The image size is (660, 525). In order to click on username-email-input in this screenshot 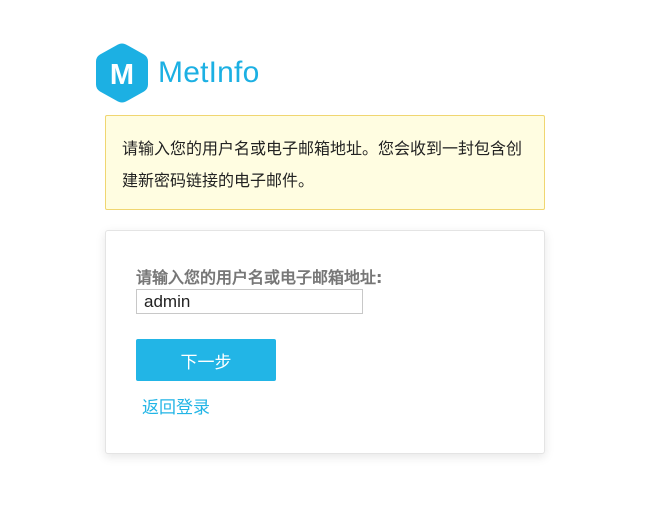, I will do `click(249, 301)`.